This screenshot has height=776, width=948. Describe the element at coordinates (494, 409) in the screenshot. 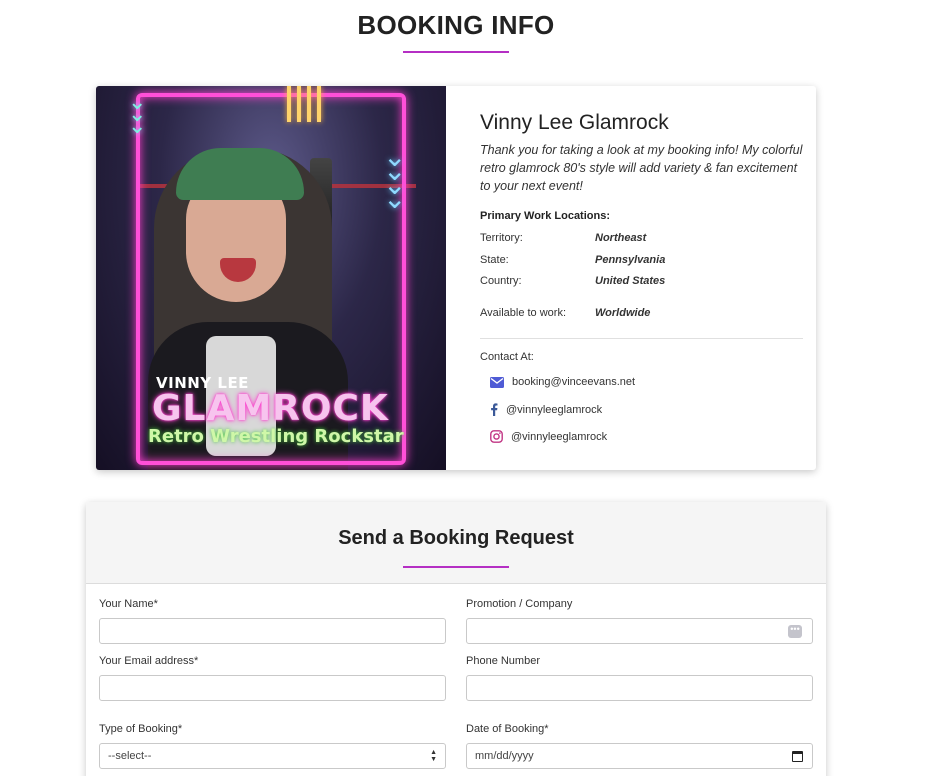

I see `facebook-icon` at that location.